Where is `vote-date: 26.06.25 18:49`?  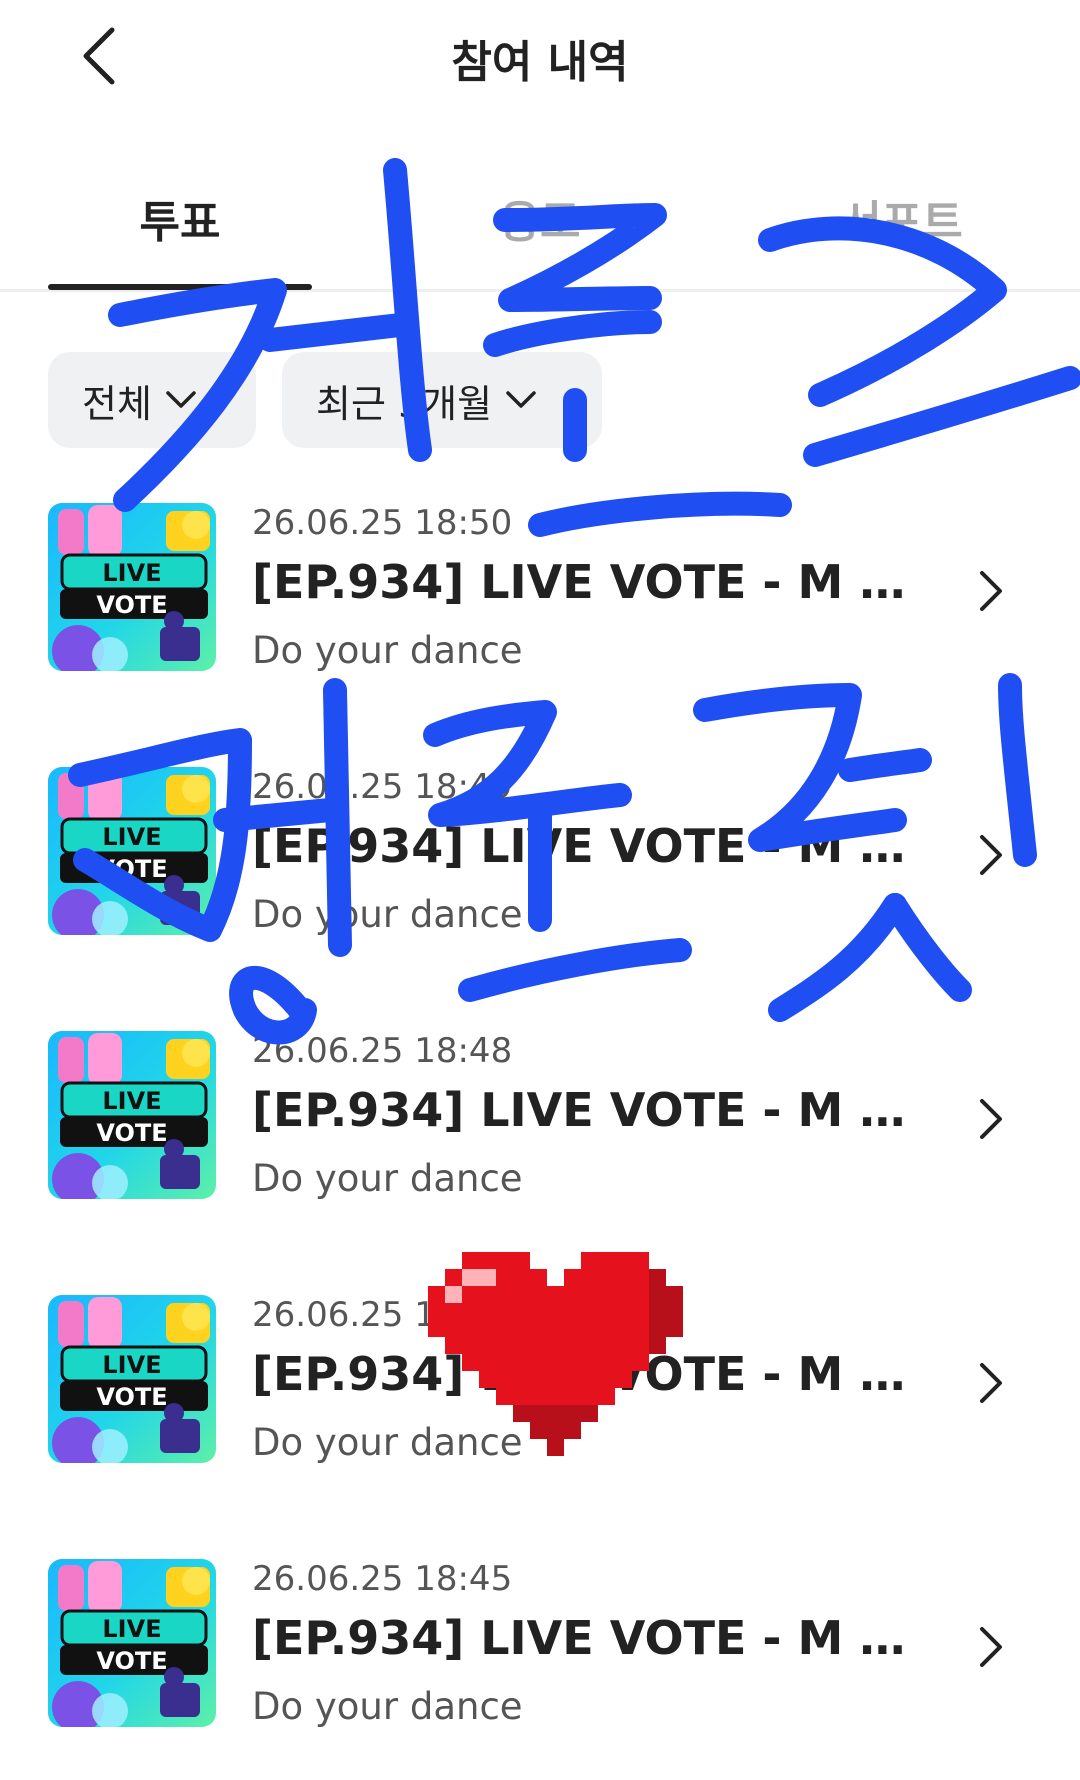 vote-date: 26.06.25 18:49 is located at coordinates (382, 787).